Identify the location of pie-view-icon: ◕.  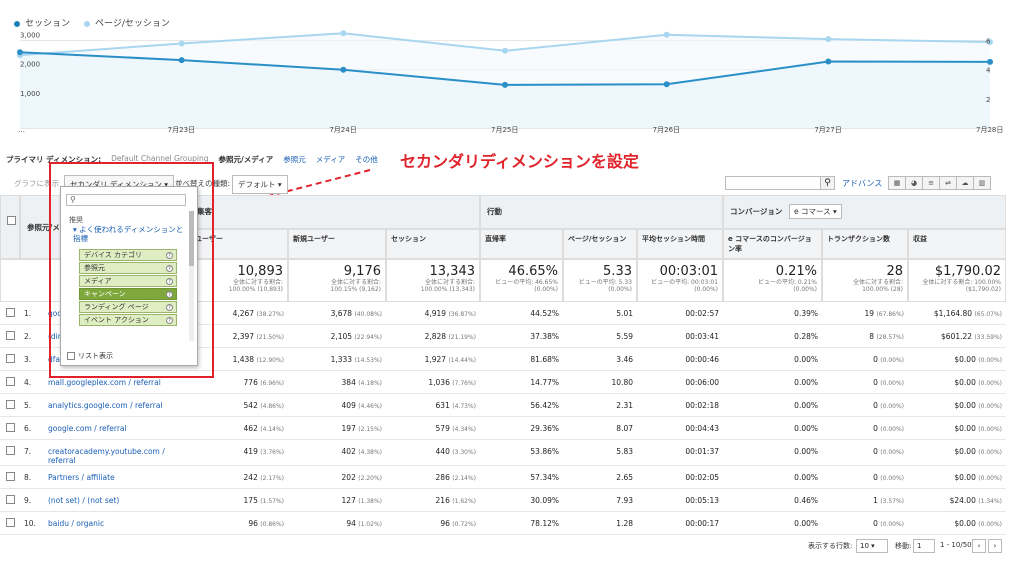
(914, 183).